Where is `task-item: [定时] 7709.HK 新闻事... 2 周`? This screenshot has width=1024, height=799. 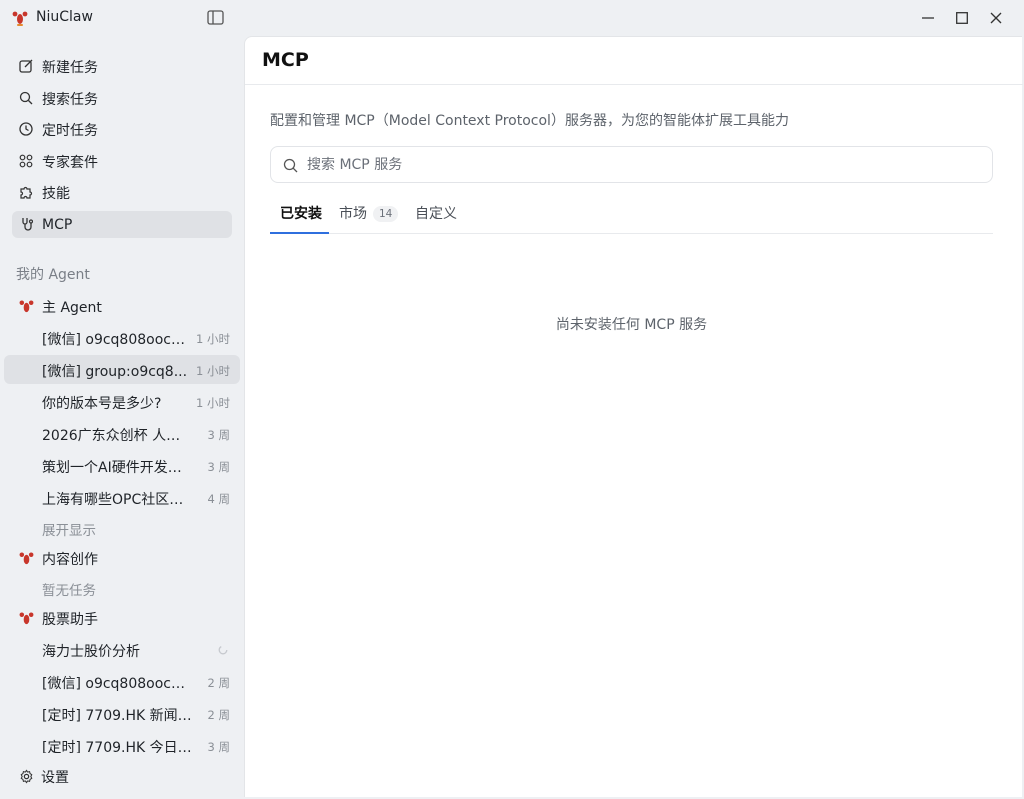
task-item: [定时] 7709.HK 新闻事... 2 周 is located at coordinates (122, 713).